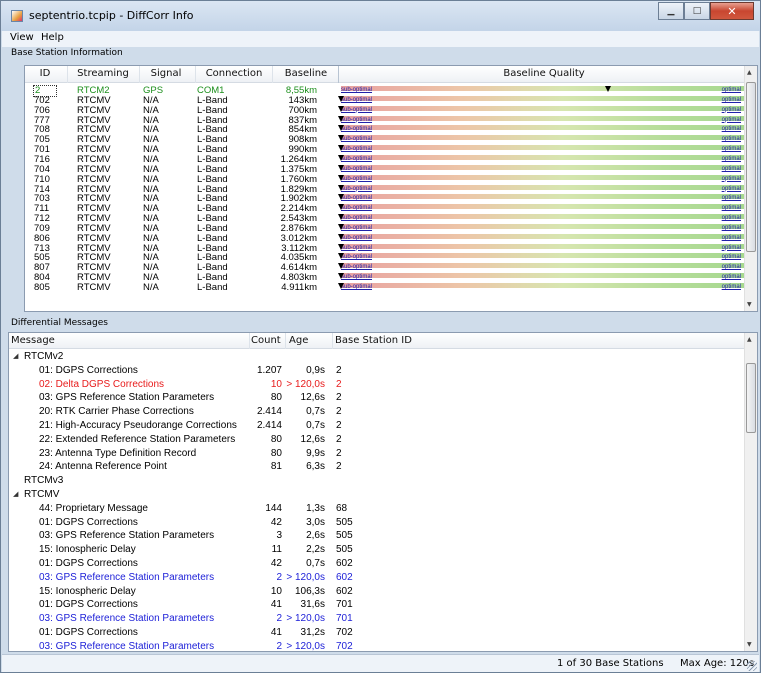  Describe the element at coordinates (166, 73) in the screenshot. I see `col-signal: Signal` at that location.